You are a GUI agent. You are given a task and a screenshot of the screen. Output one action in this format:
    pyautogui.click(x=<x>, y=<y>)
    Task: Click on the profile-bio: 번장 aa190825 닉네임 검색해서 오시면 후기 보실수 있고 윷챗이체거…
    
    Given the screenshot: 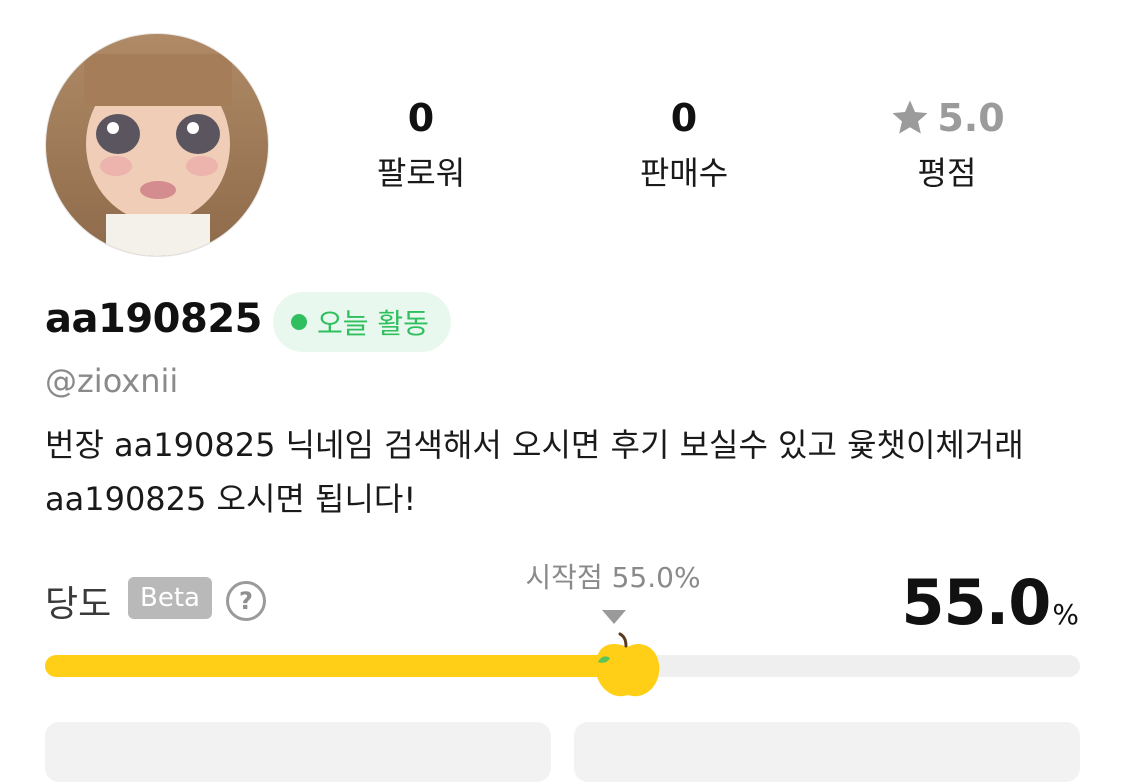 What is the action you would take?
    pyautogui.click(x=534, y=472)
    